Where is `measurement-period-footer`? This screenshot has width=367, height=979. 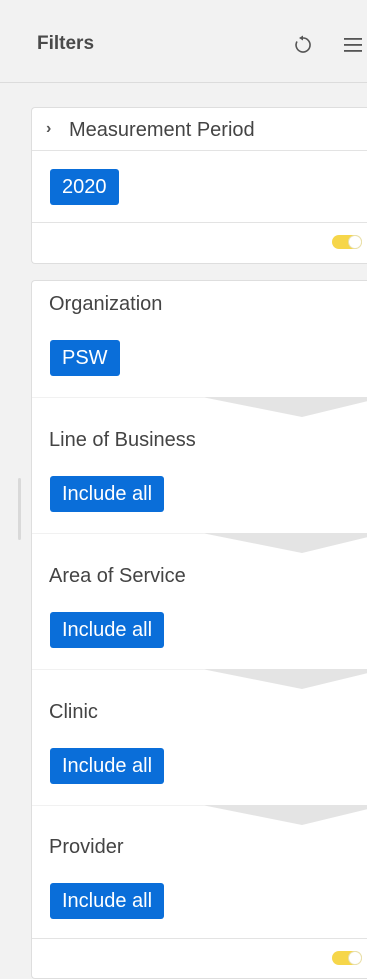 measurement-period-footer is located at coordinates (199, 242).